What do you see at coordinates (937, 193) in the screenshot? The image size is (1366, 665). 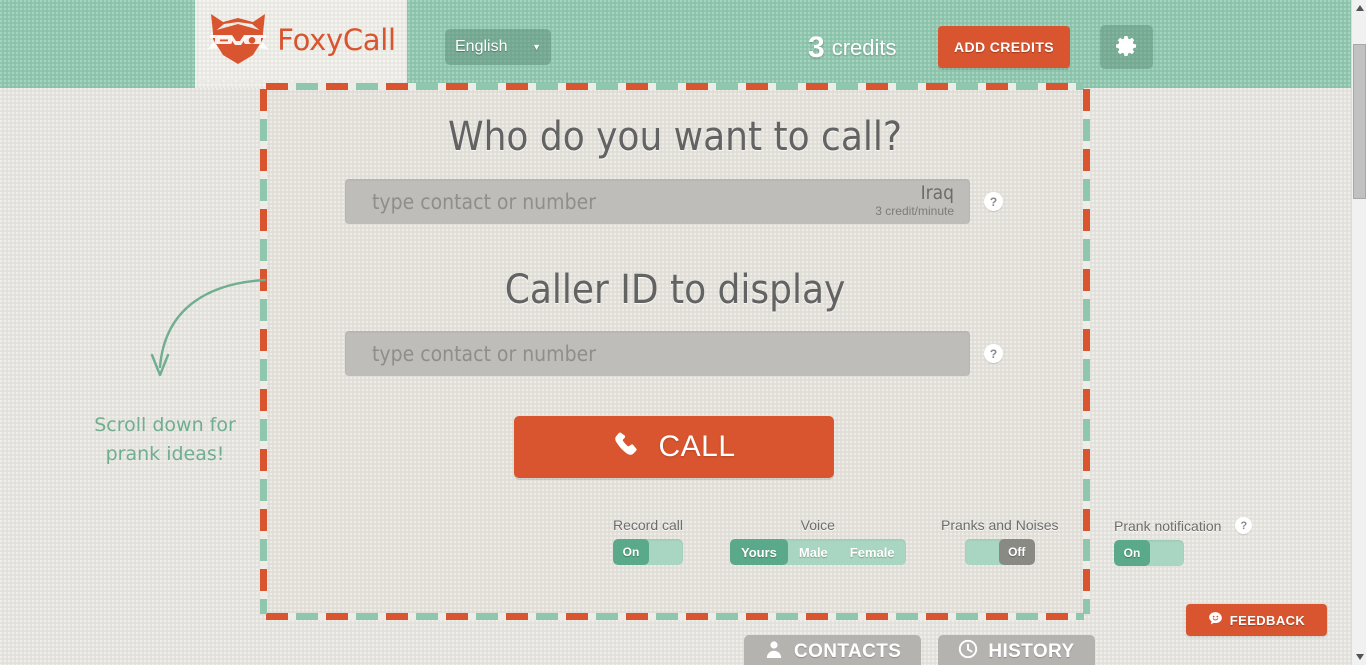 I see `rate-country: Iraq` at bounding box center [937, 193].